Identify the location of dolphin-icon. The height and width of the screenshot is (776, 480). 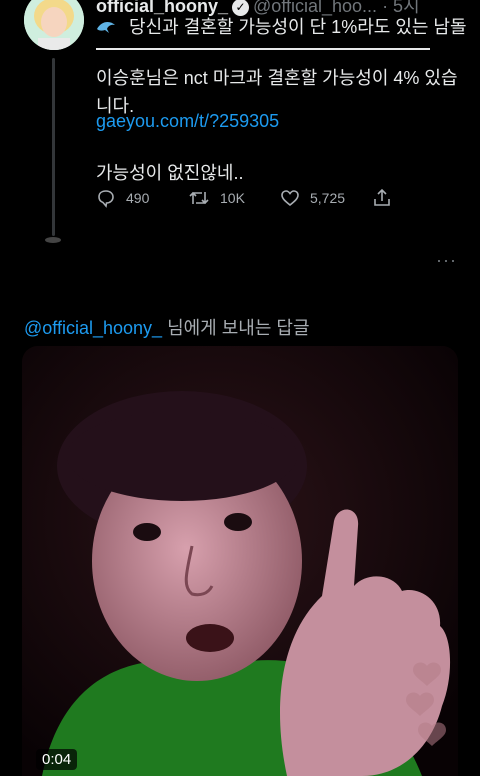
(108, 27).